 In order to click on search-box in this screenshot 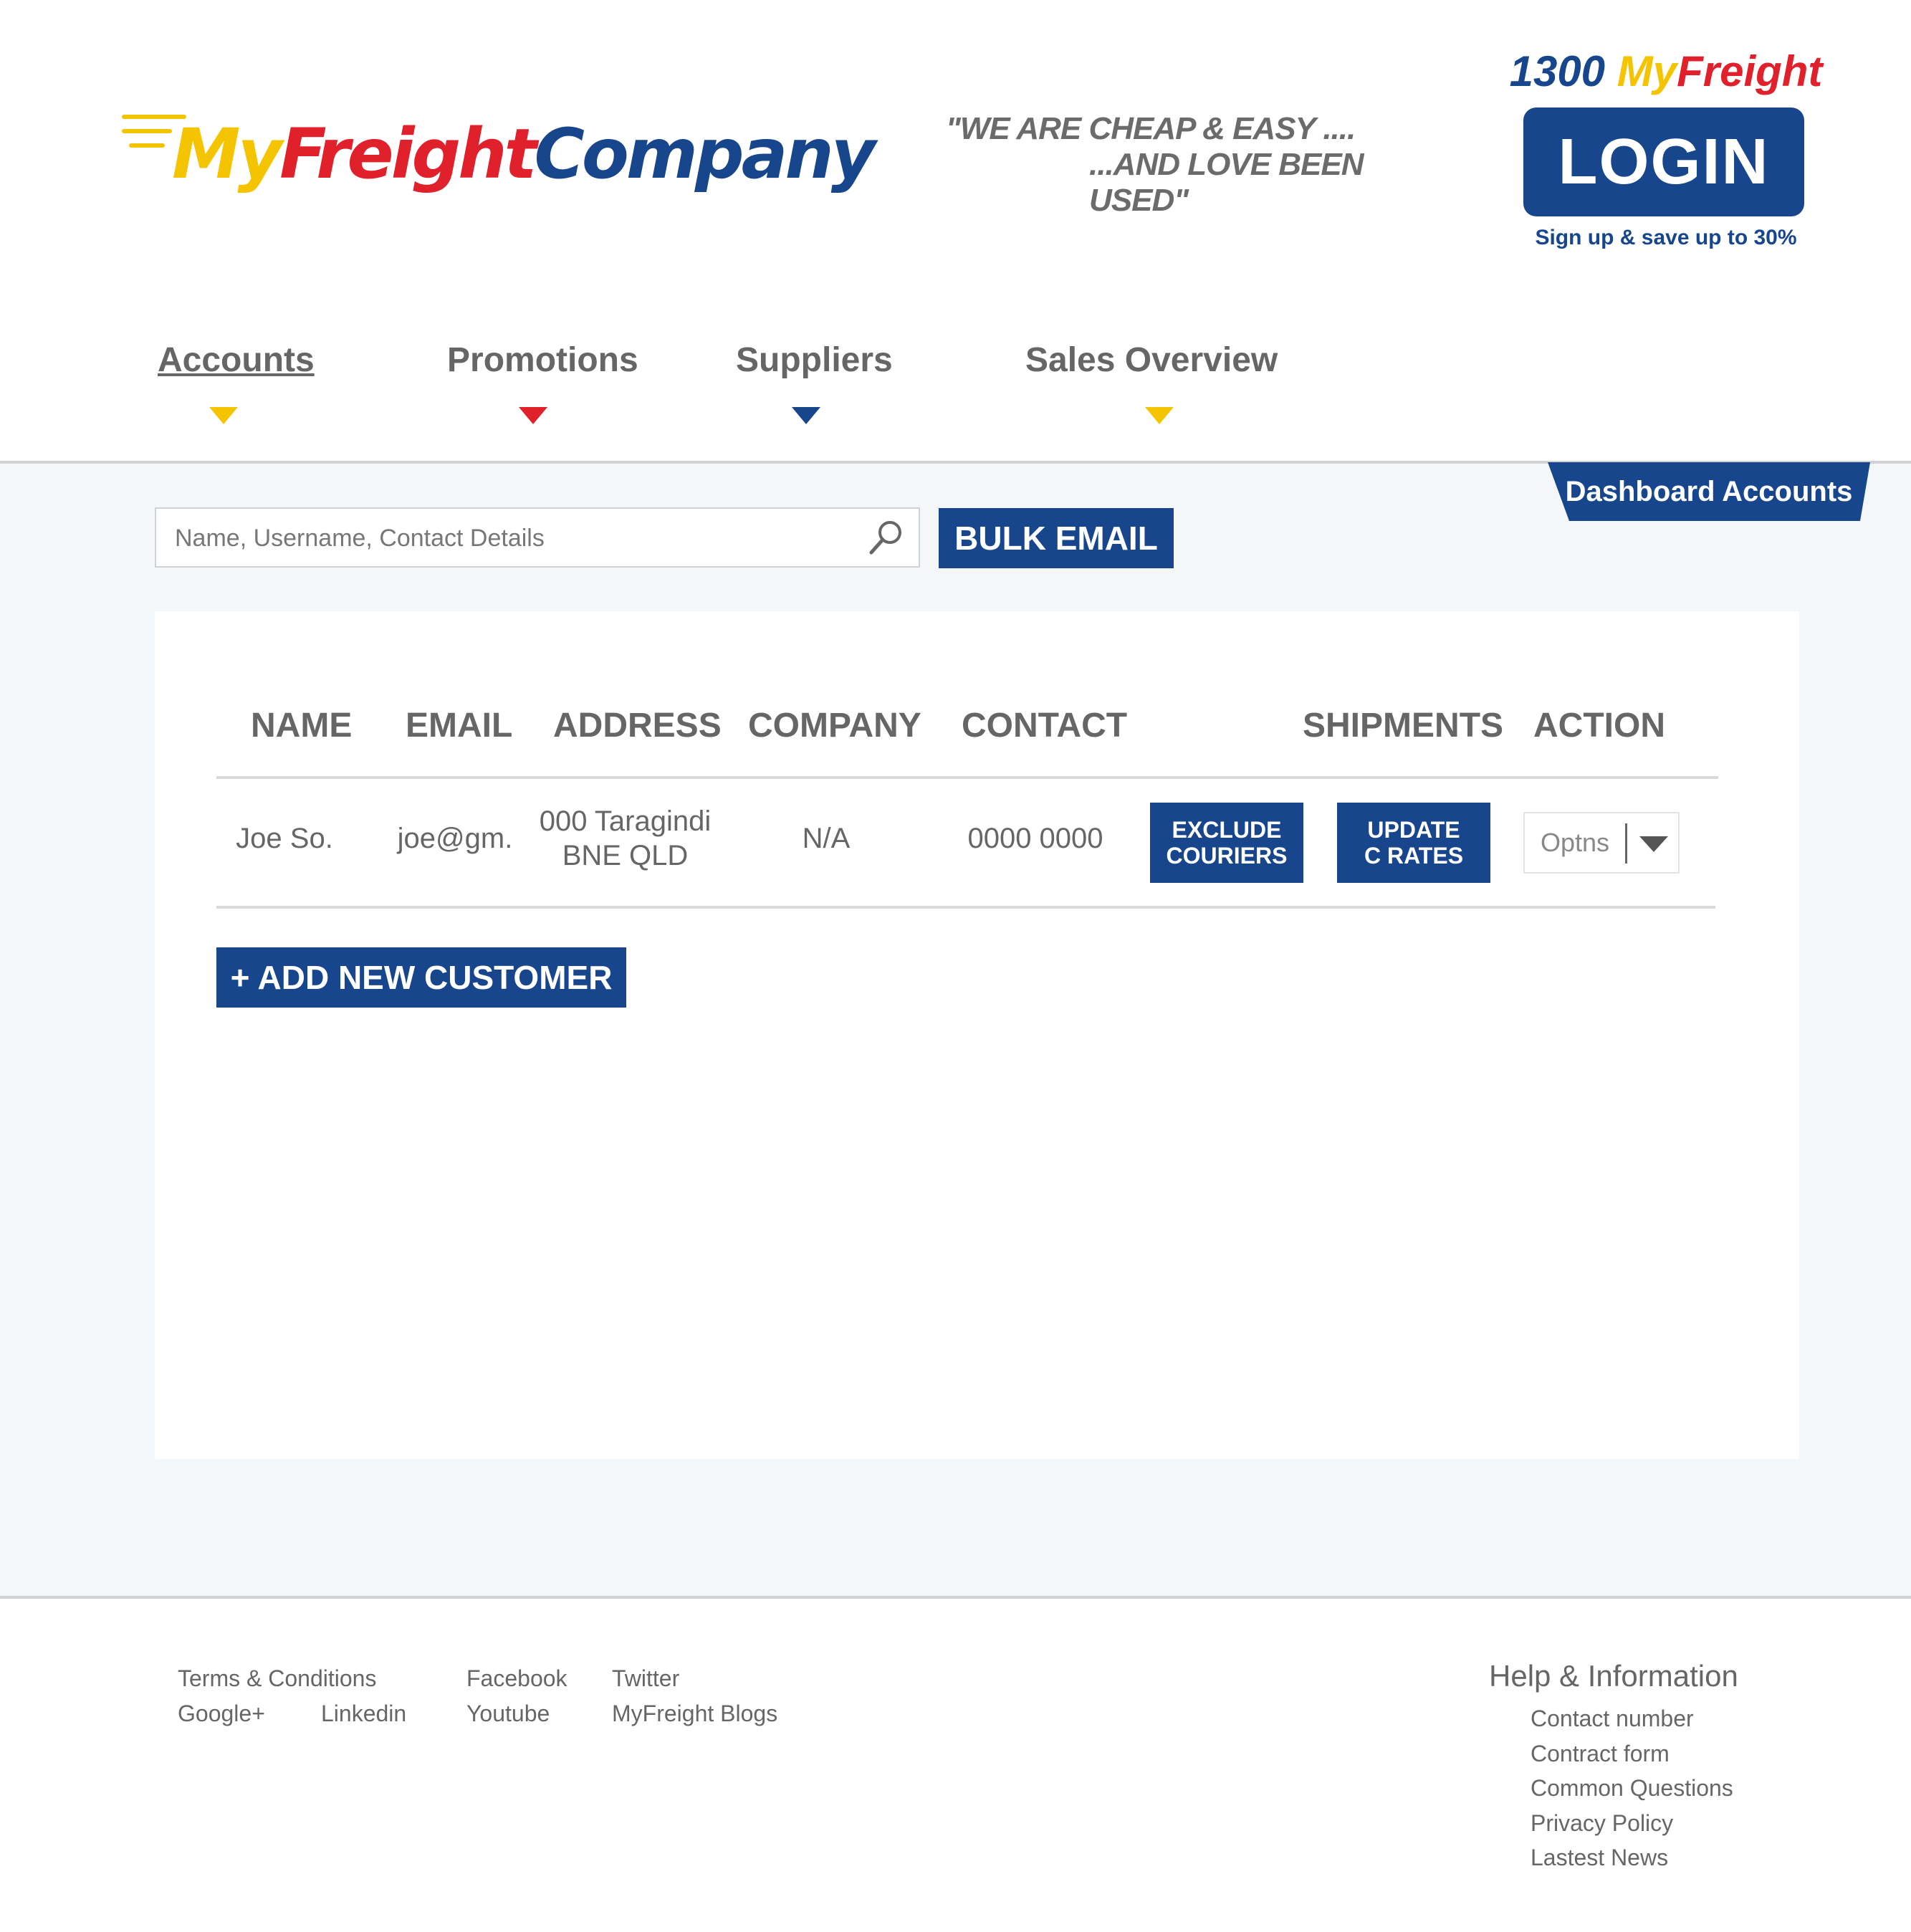, I will do `click(537, 538)`.